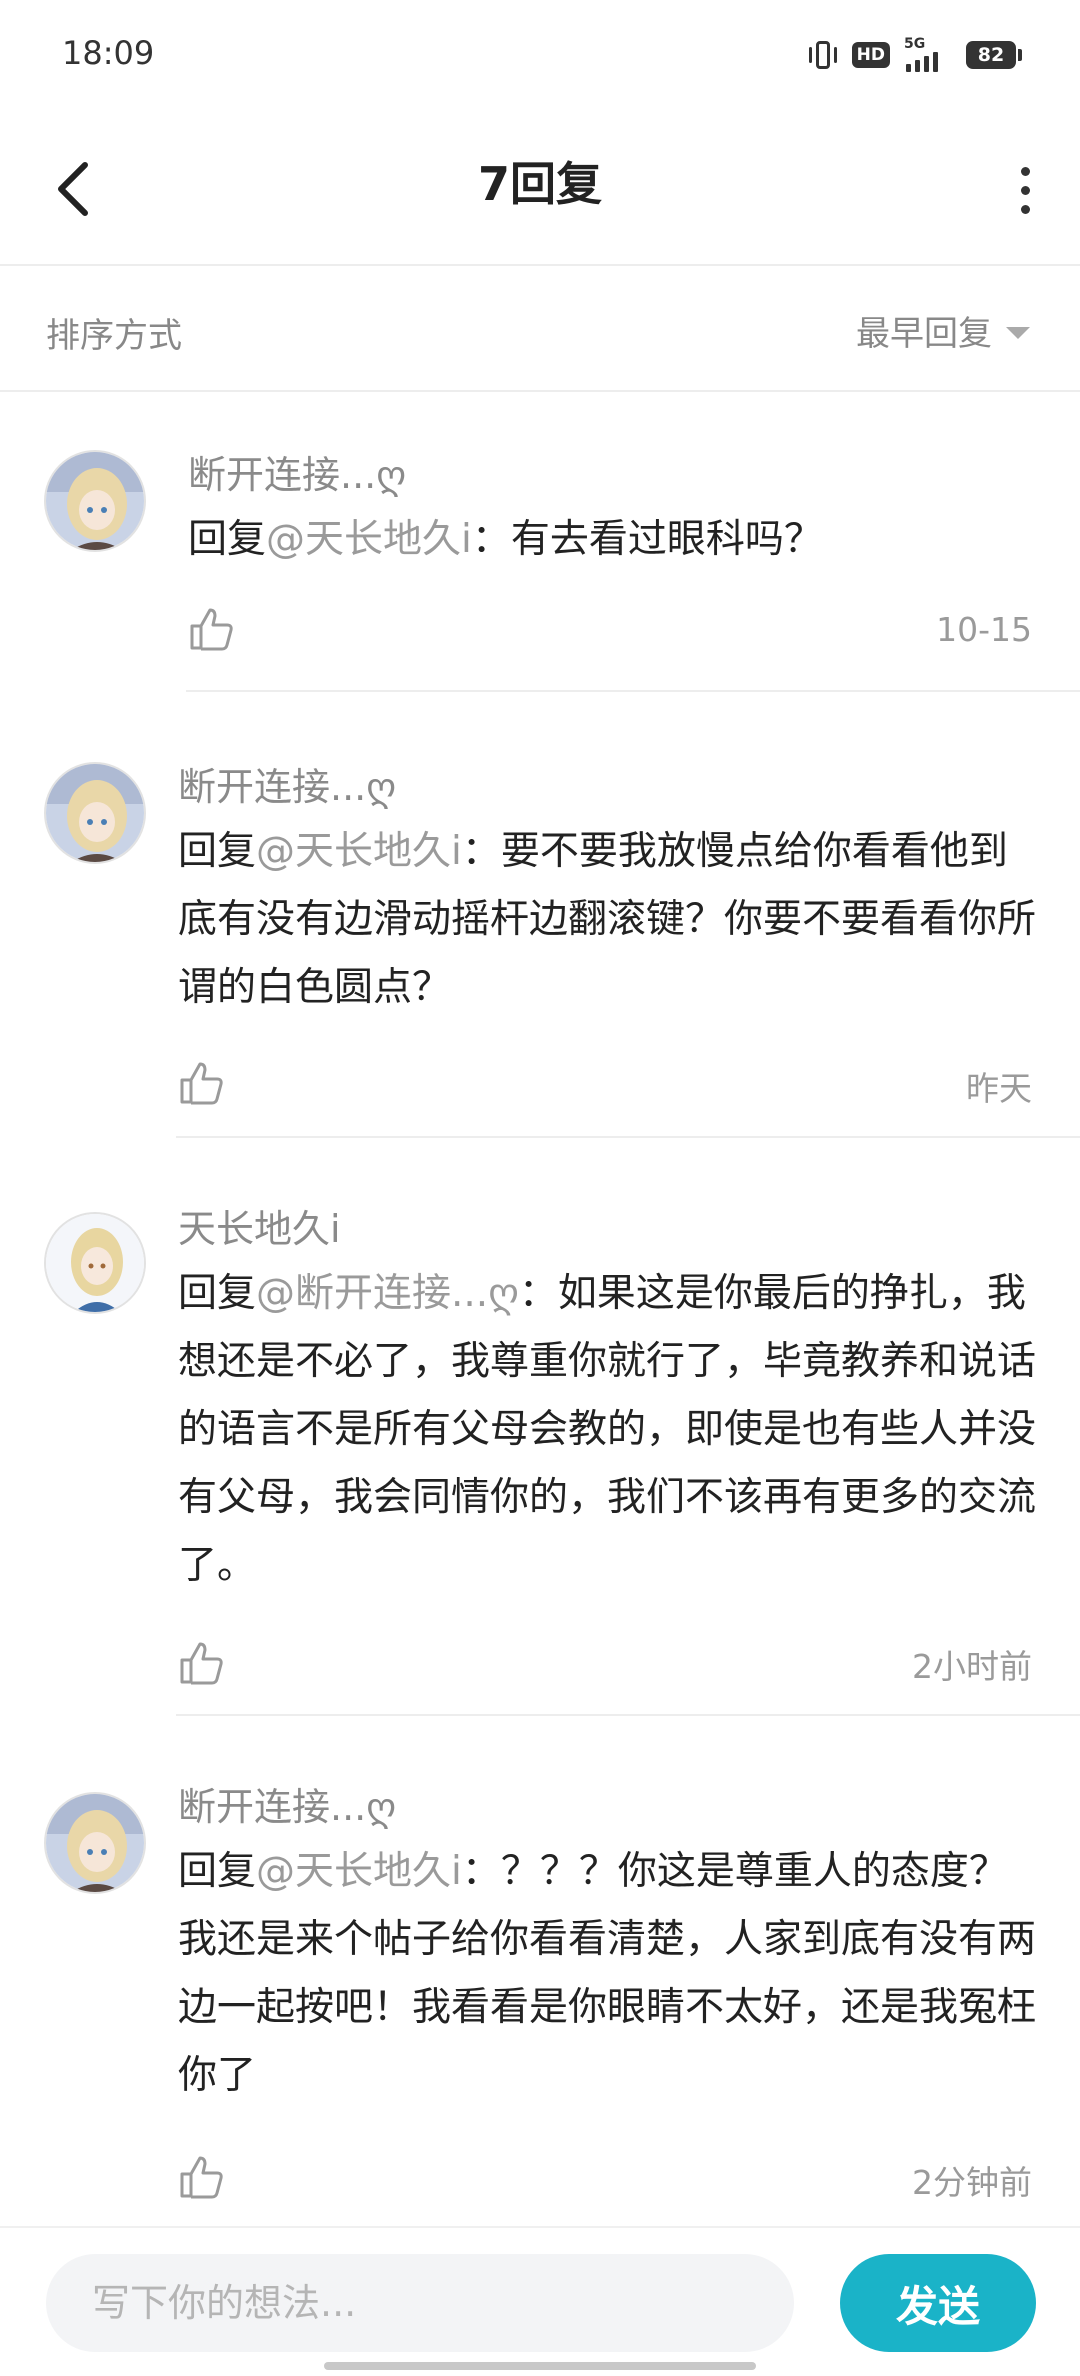 This screenshot has height=2376, width=1080. I want to click on battery-icon: 82, so click(994, 55).